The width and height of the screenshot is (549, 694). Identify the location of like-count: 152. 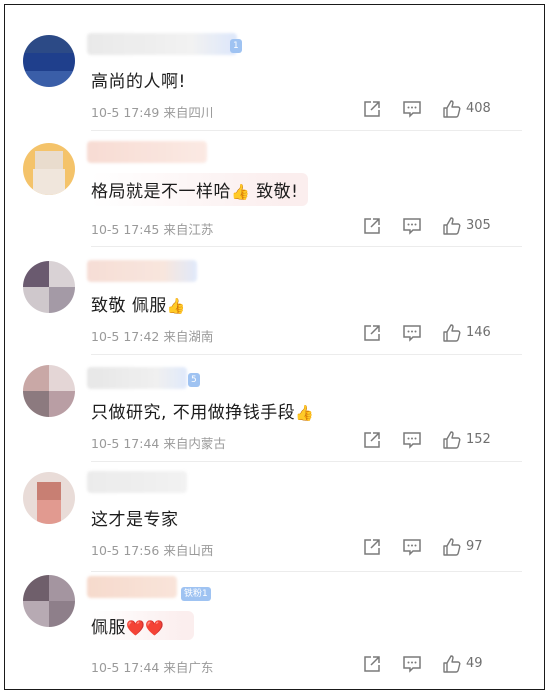
(478, 439).